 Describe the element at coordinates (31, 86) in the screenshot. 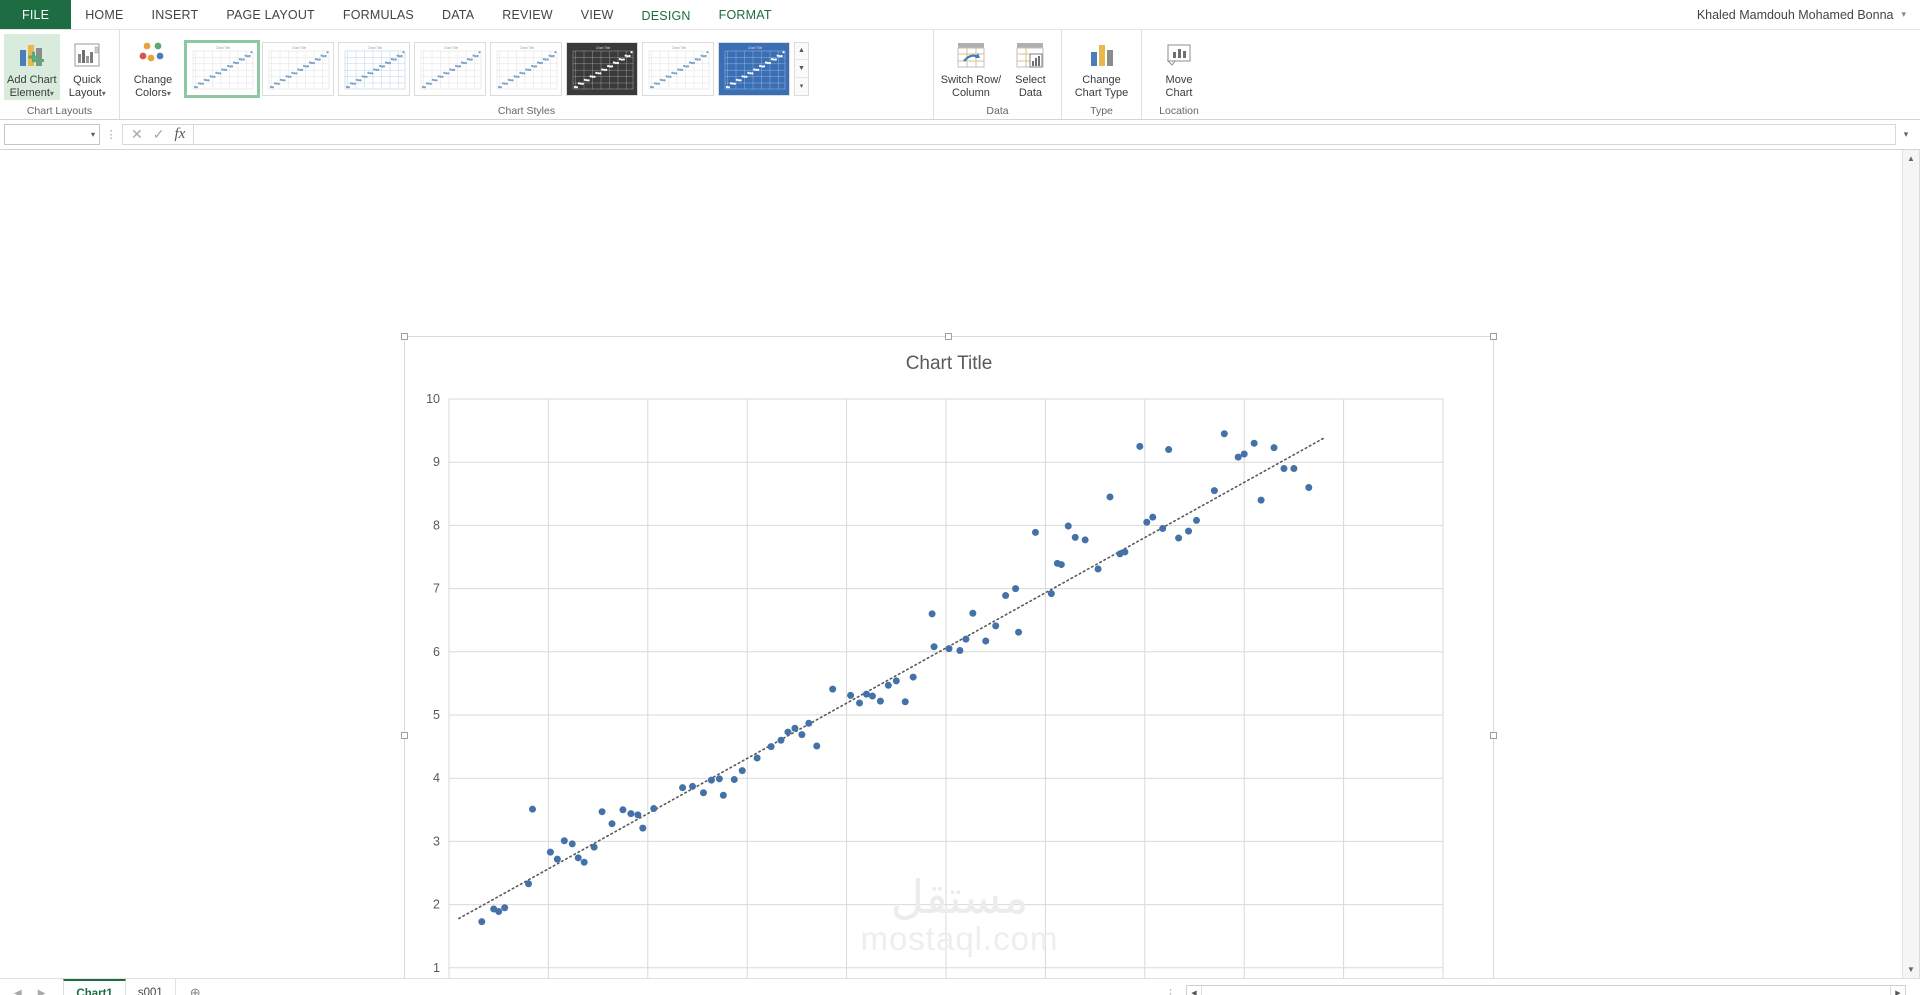

I see `add-chart-element-label: Add Chart Element▾` at that location.